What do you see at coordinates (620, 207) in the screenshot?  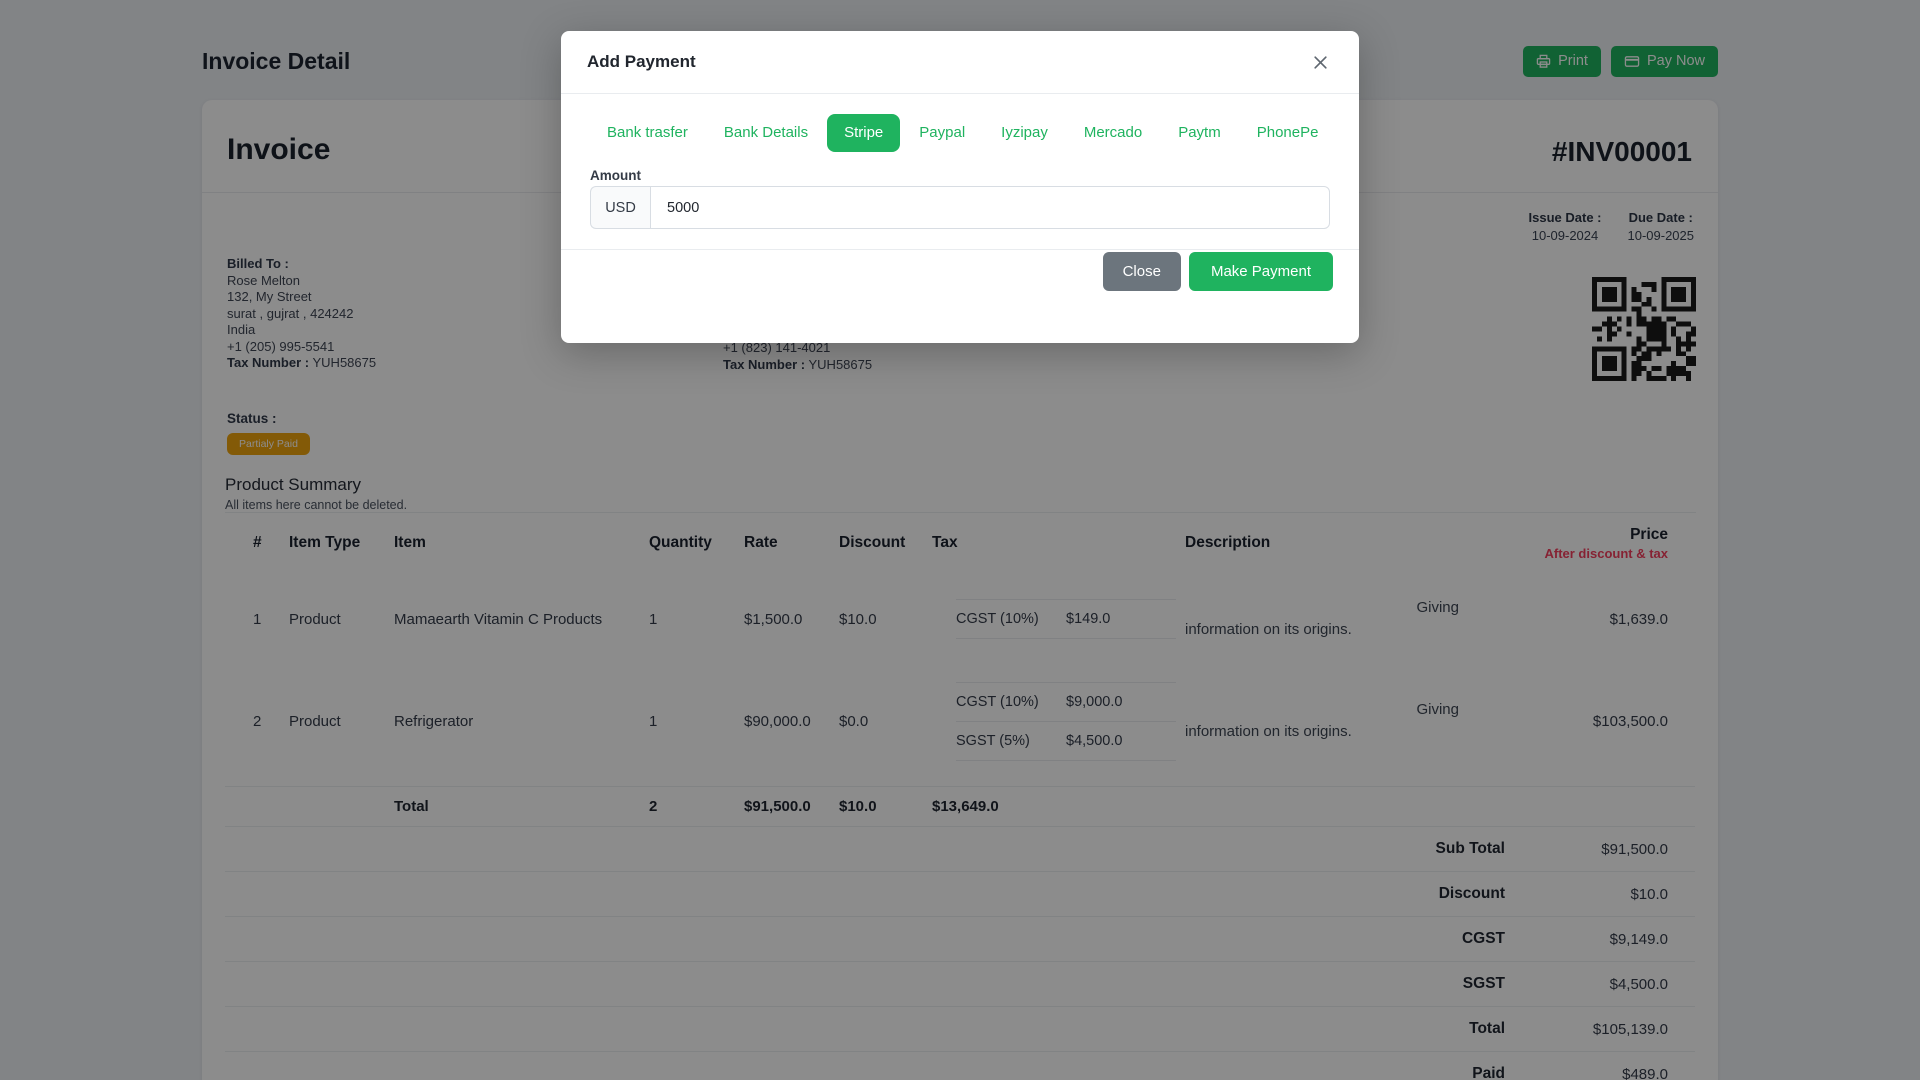 I see `currency-prefix: USD` at bounding box center [620, 207].